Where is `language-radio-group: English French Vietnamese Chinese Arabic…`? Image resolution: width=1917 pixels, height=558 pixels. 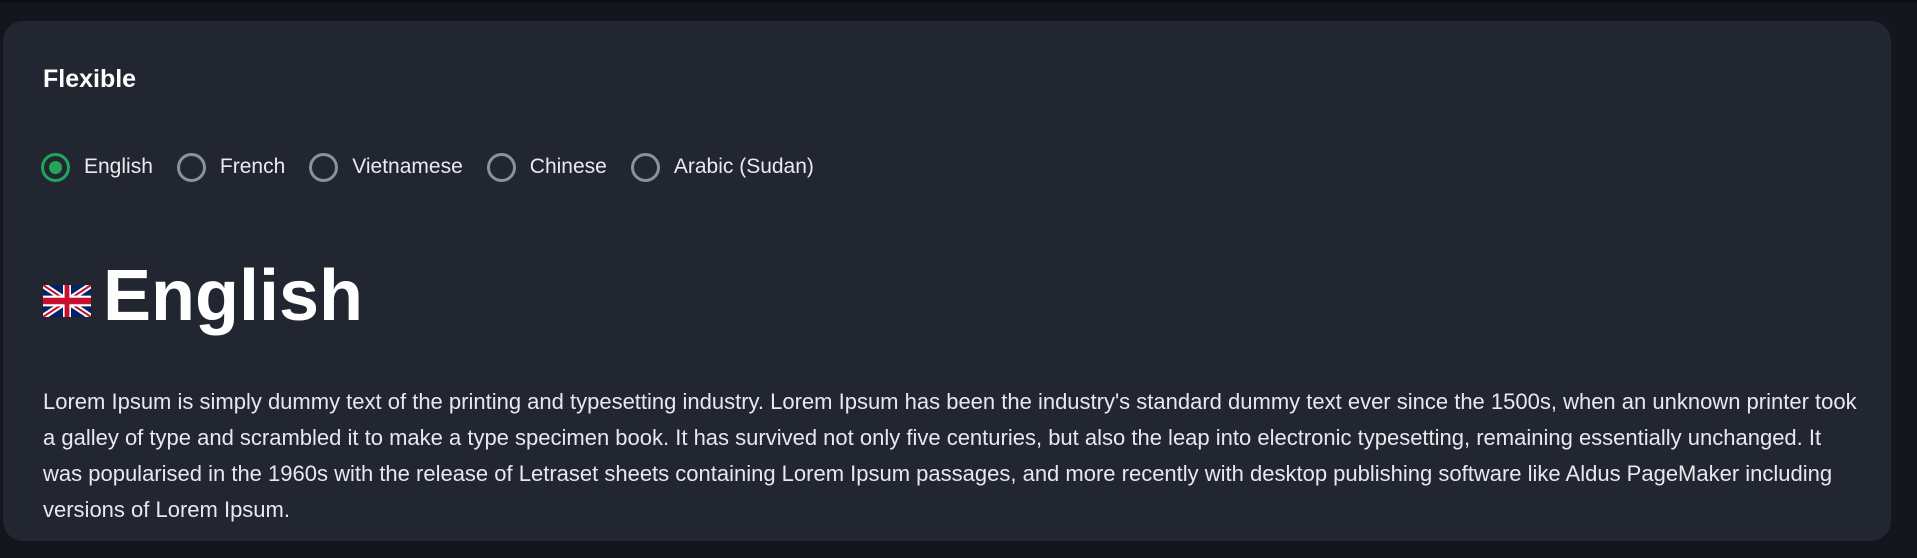 language-radio-group: English French Vietnamese Chinese Arabic… is located at coordinates (439, 167).